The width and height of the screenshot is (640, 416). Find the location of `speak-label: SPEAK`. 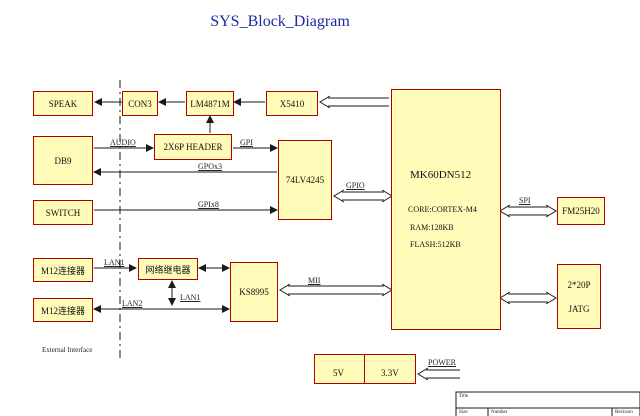

speak-label: SPEAK is located at coordinates (63, 103).